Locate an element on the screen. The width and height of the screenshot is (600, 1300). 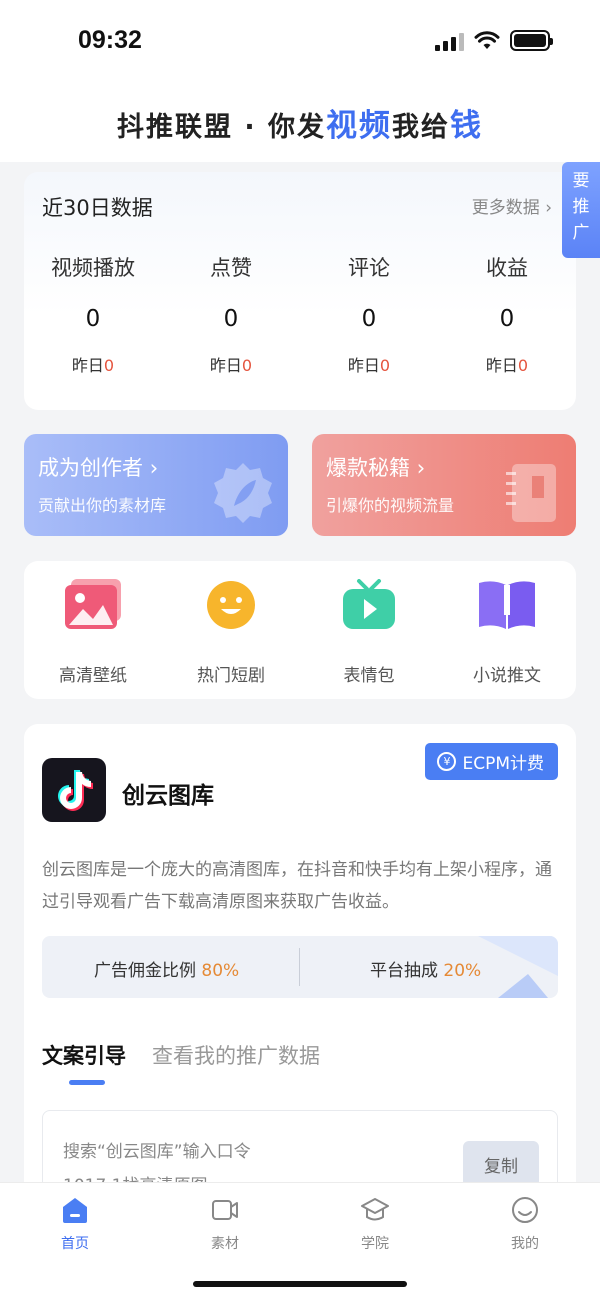
ecpm-label: ECPM计费 is located at coordinates (503, 764).